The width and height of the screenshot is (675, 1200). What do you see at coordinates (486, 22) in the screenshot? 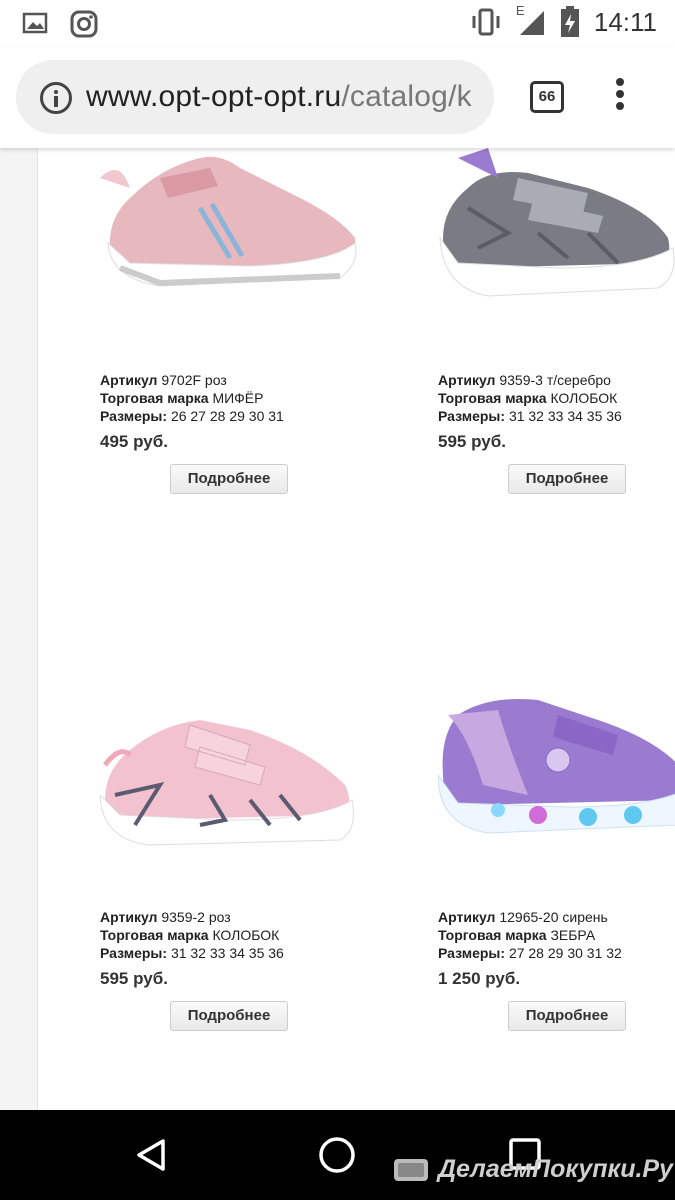
I see `vibrate-icon` at bounding box center [486, 22].